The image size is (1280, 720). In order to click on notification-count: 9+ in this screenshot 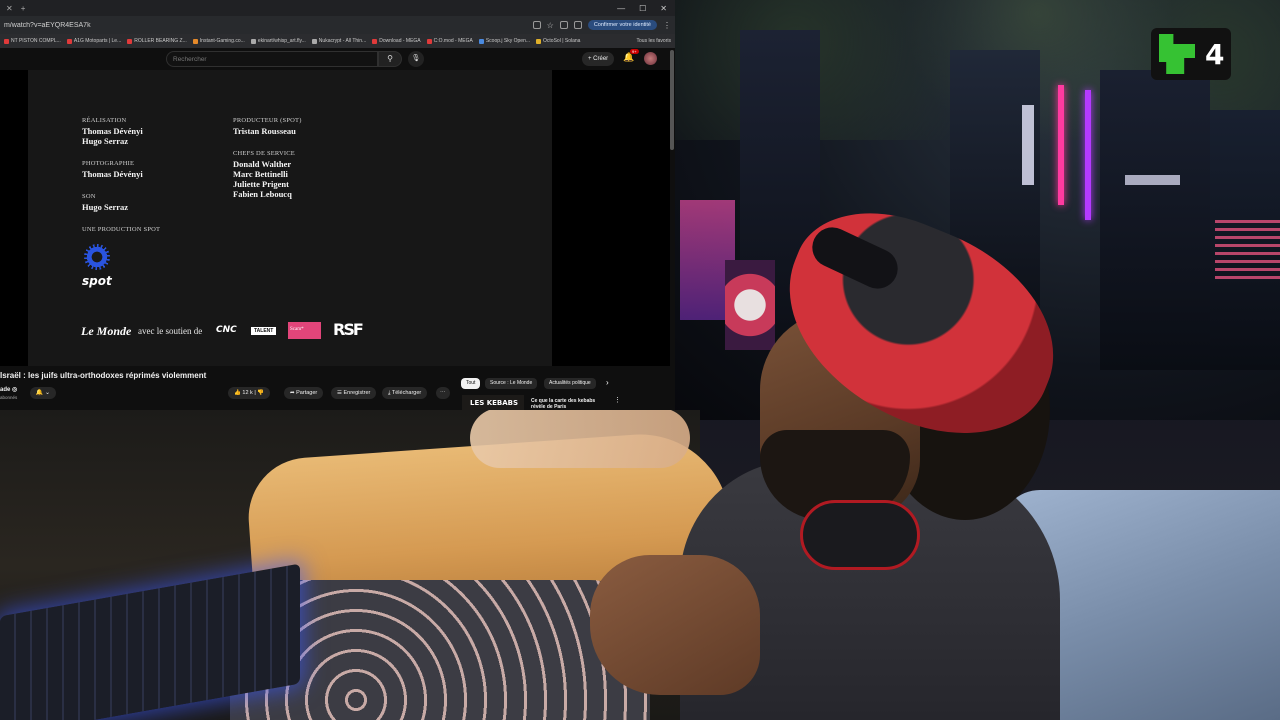, I will do `click(634, 51)`.